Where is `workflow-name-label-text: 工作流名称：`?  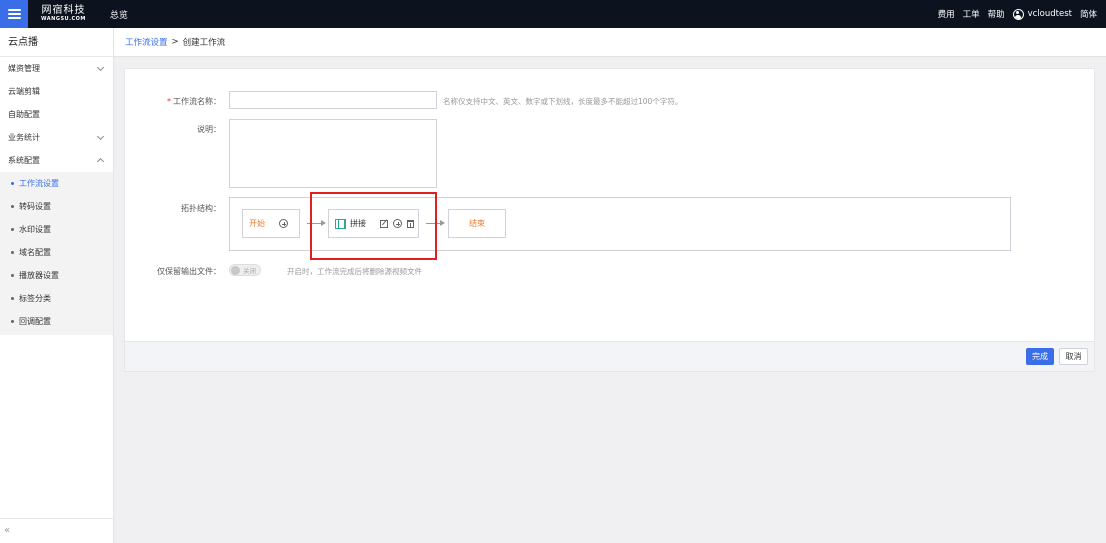 workflow-name-label-text: 工作流名称： is located at coordinates (197, 101).